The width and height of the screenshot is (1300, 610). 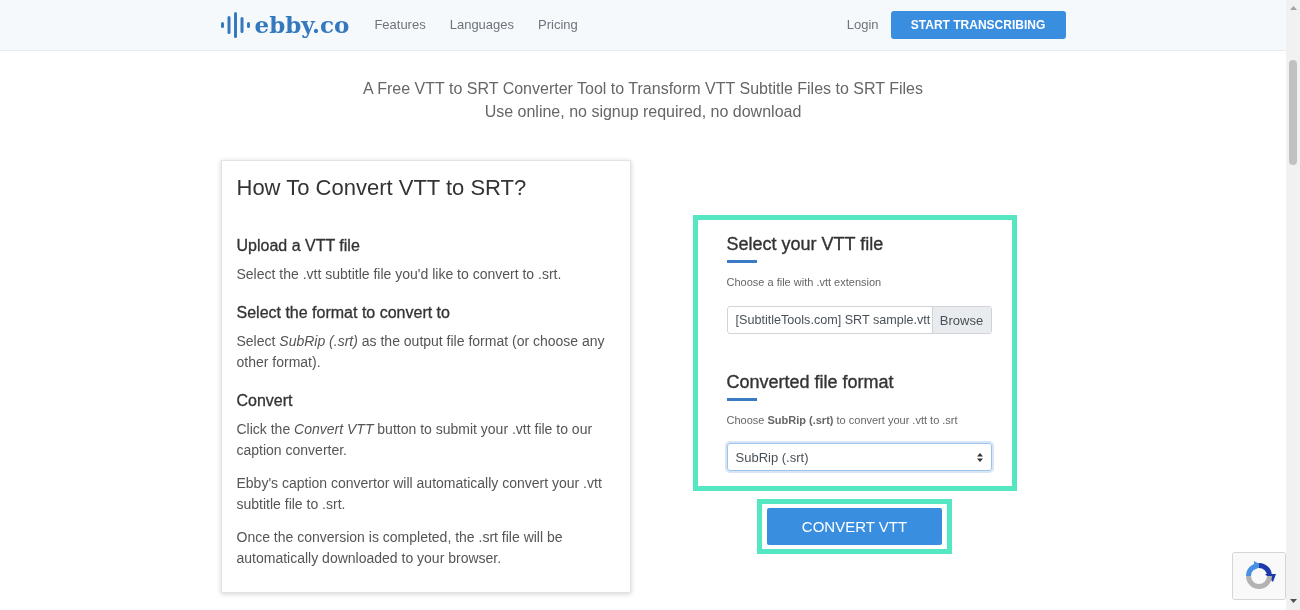 I want to click on guide-paragraph: Select SubRip (.srt) as the output file format (or choose any other format)., so click(x=421, y=352).